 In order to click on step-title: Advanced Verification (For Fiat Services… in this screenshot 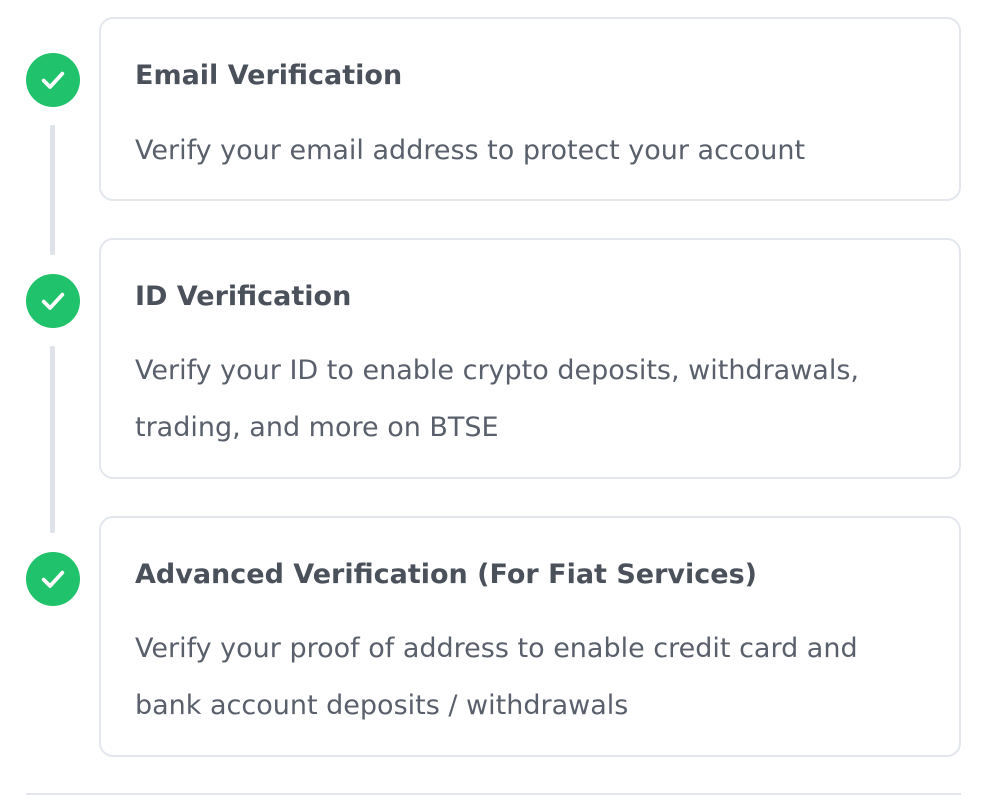, I will do `click(446, 574)`.